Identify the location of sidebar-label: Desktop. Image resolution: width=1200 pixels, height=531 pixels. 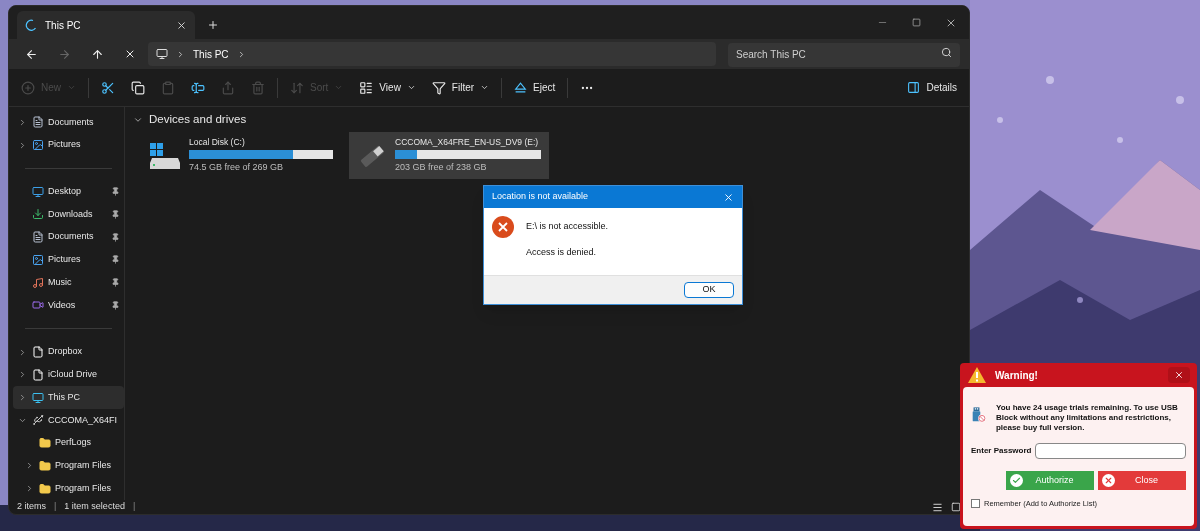
(65, 191).